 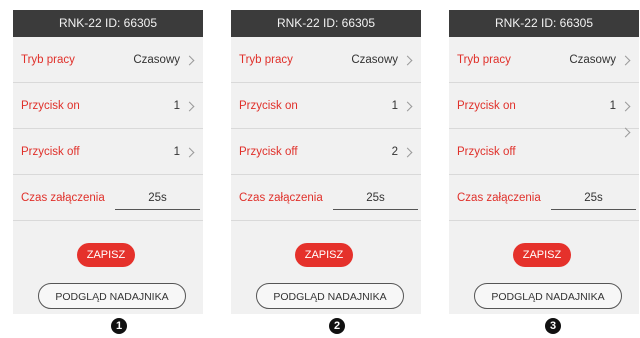 I want to click on step-number-2: 2, so click(x=337, y=326).